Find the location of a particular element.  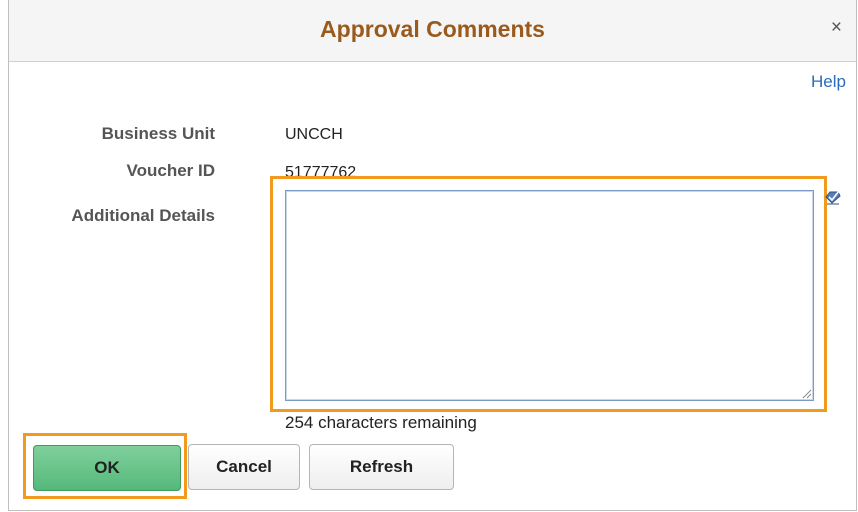

resize-grip-icon is located at coordinates (806, 393).